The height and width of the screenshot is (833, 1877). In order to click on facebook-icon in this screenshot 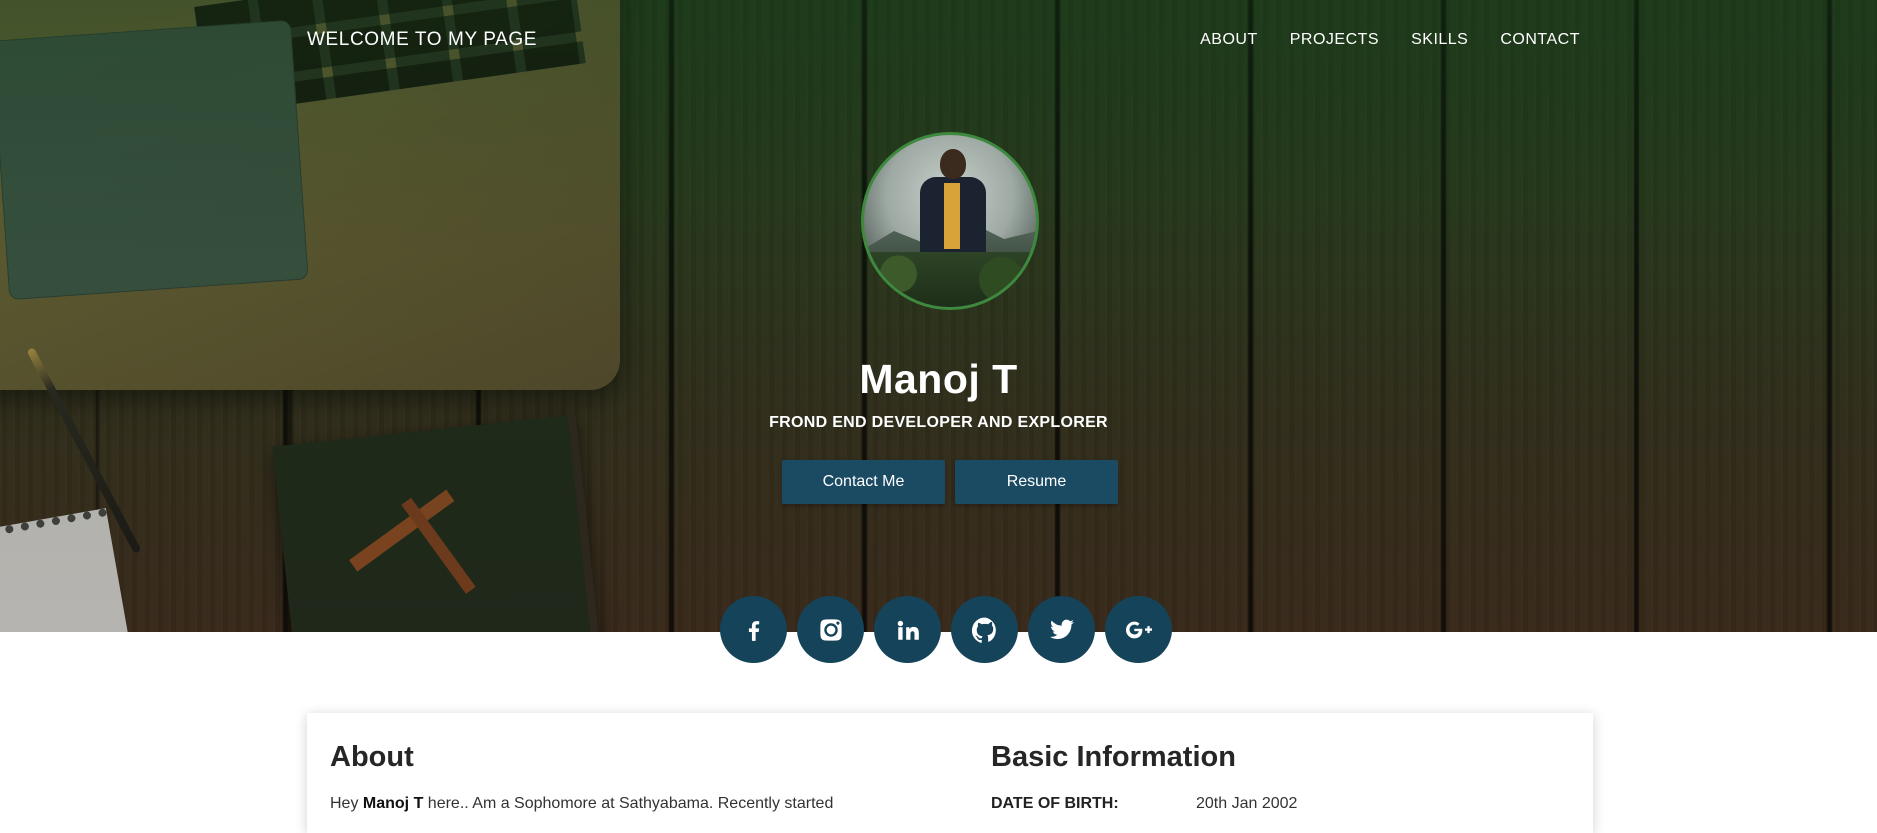, I will do `click(753, 629)`.